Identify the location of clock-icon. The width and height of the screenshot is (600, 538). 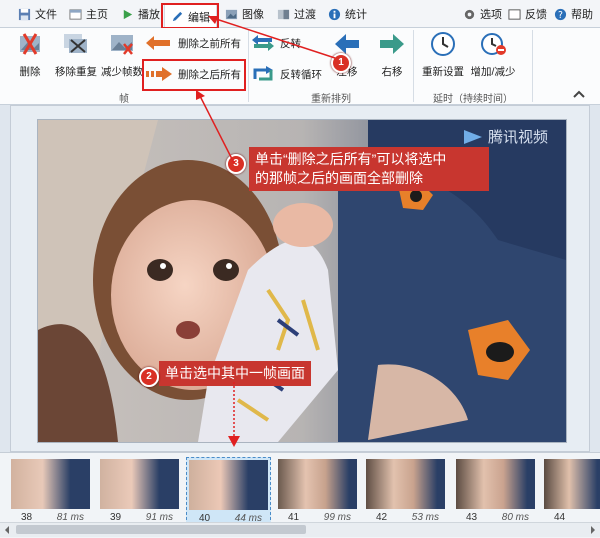
(443, 44).